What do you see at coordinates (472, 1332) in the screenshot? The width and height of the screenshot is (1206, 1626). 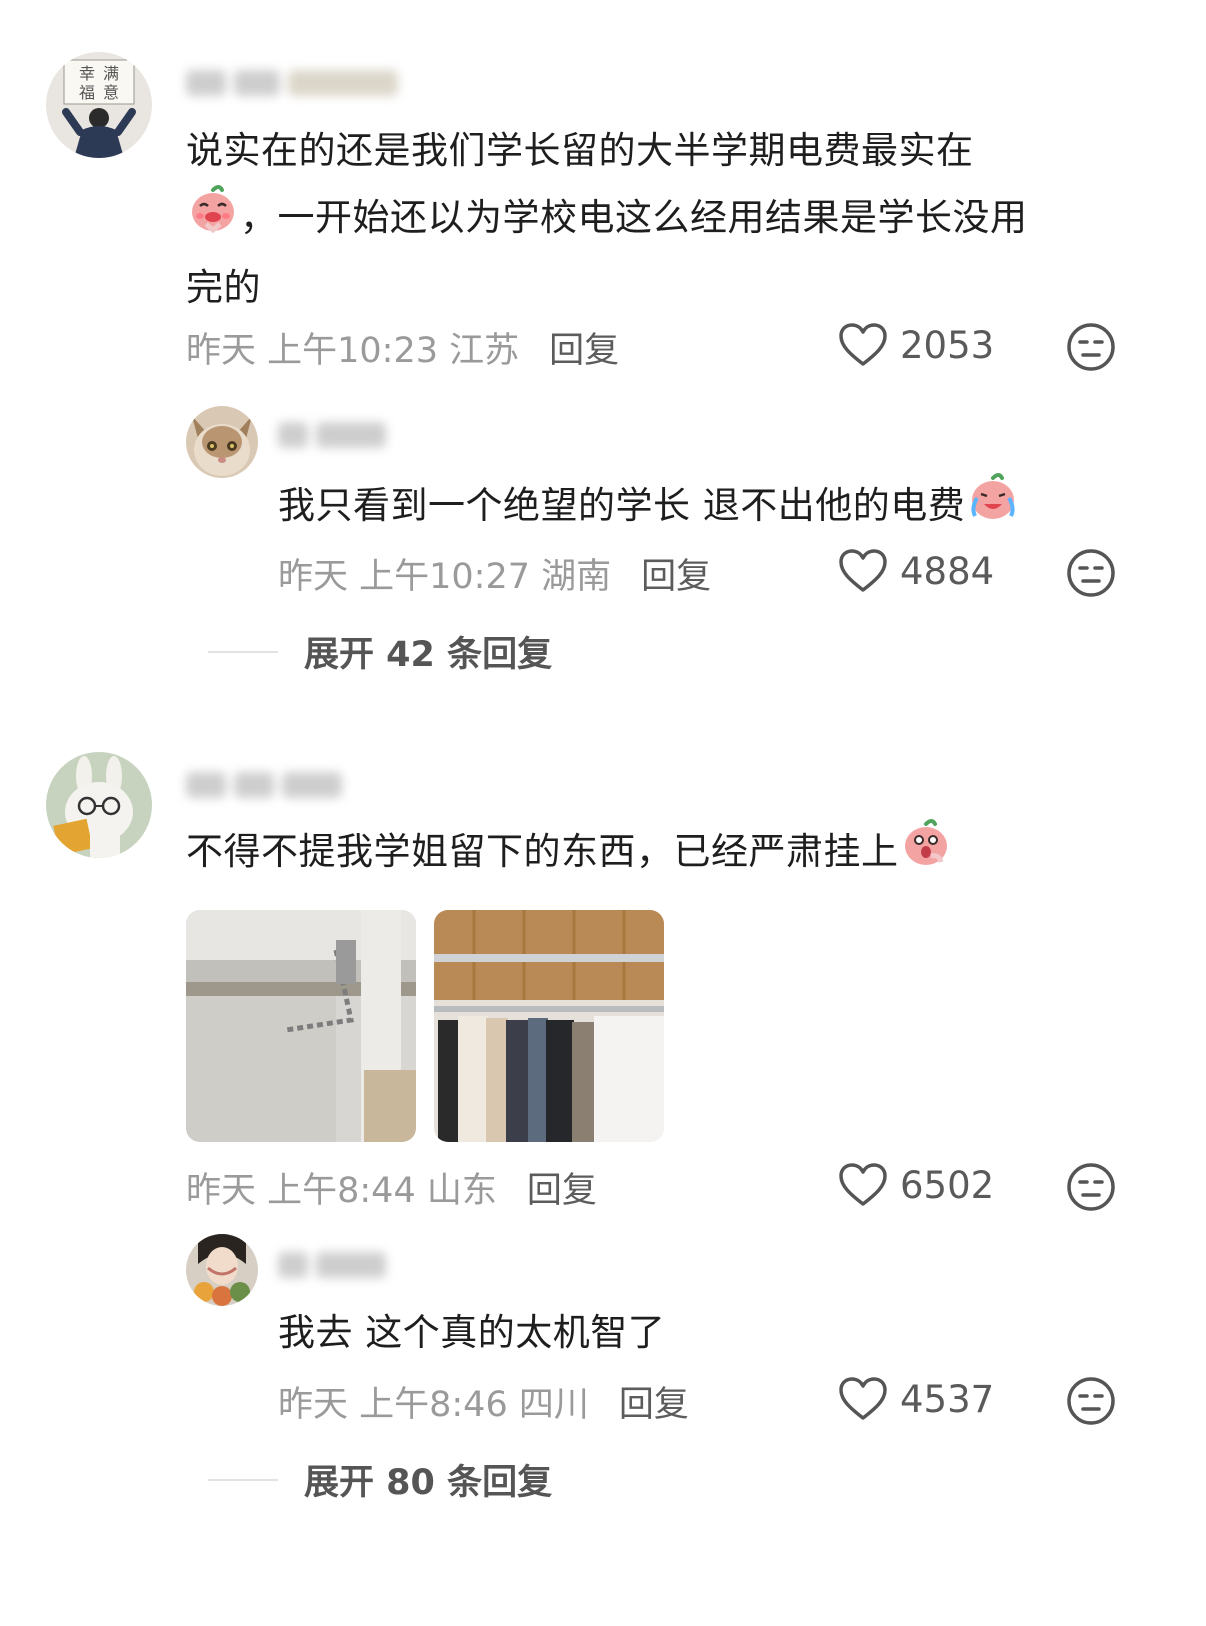 I see `reply-text: 我去 这个真的太机智了` at bounding box center [472, 1332].